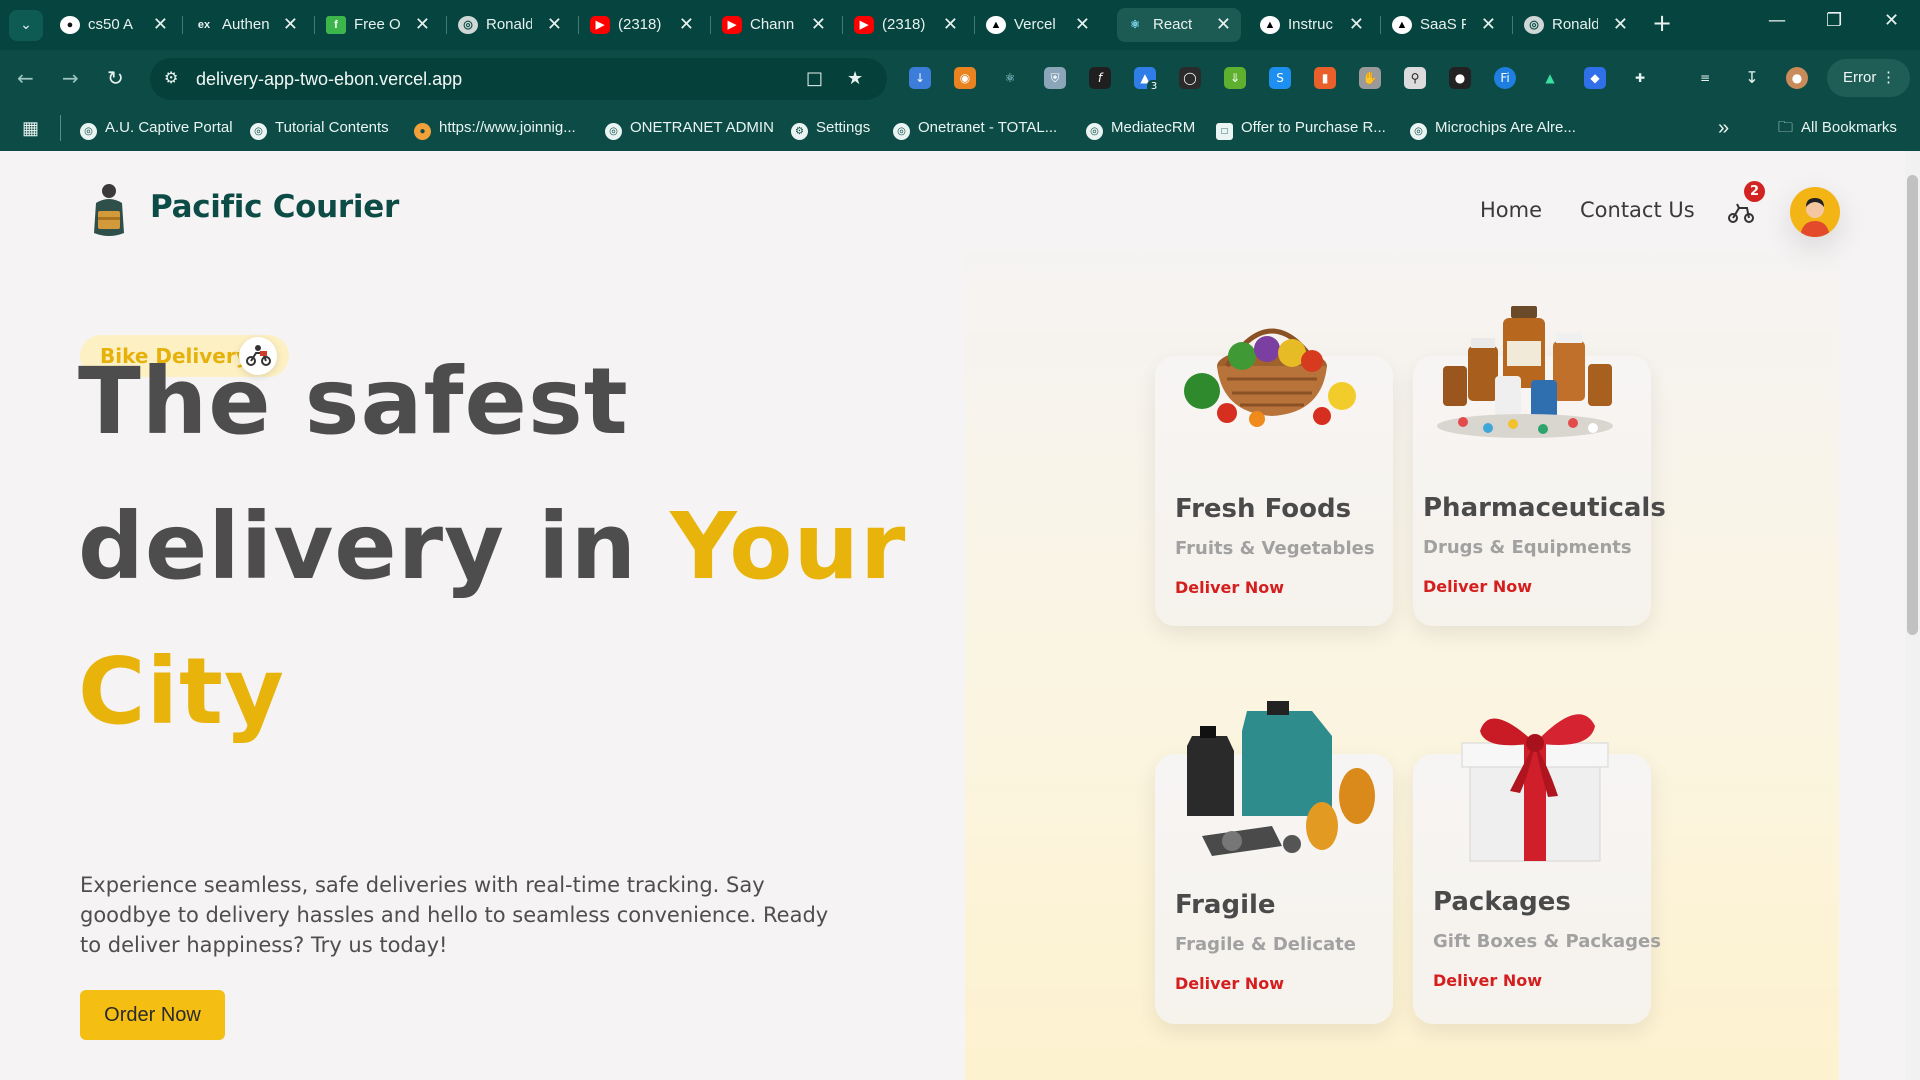 The width and height of the screenshot is (1920, 1080). I want to click on headline-accent: Your, so click(788, 546).